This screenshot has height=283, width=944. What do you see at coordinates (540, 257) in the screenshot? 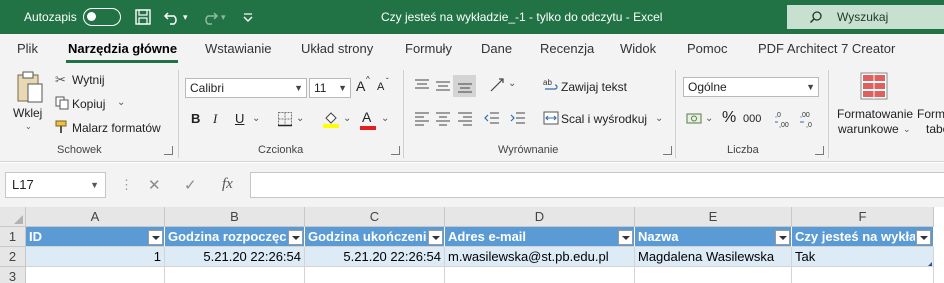
I see `table-cell: m.wasilewska@st.pb.edu.pl` at bounding box center [540, 257].